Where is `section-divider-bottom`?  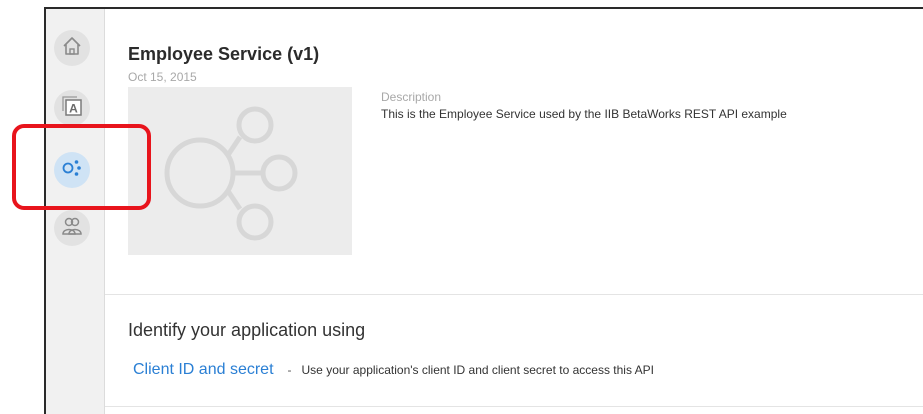 section-divider-bottom is located at coordinates (514, 406).